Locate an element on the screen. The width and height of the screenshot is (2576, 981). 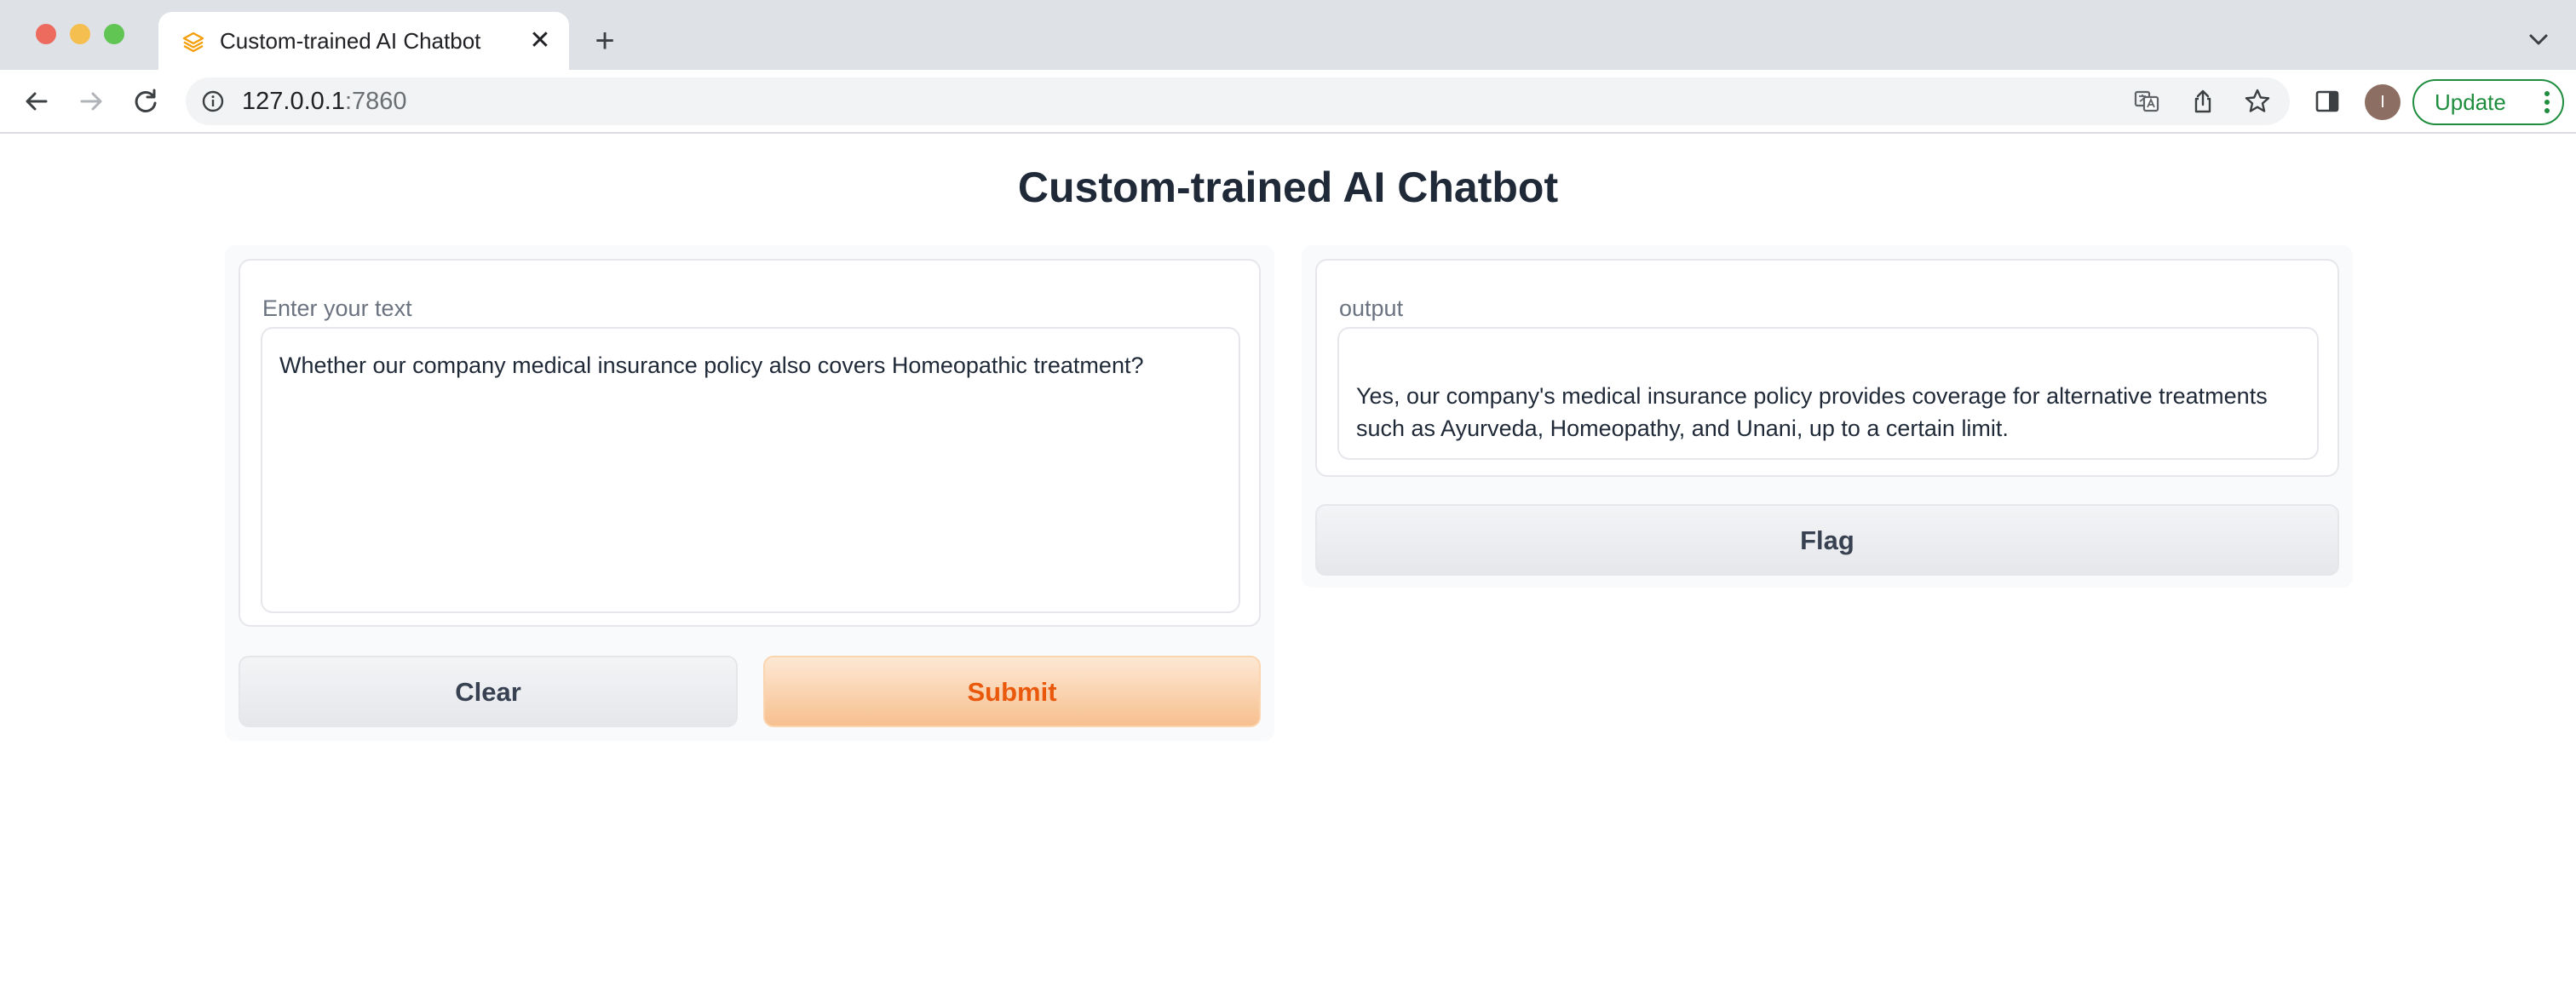
flag-button: Flag is located at coordinates (1827, 540).